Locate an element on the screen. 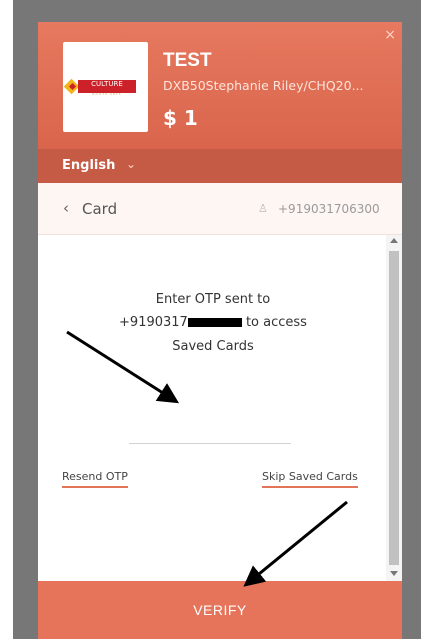 This screenshot has height=639, width=421. language-selector: English ⌄ is located at coordinates (220, 166).